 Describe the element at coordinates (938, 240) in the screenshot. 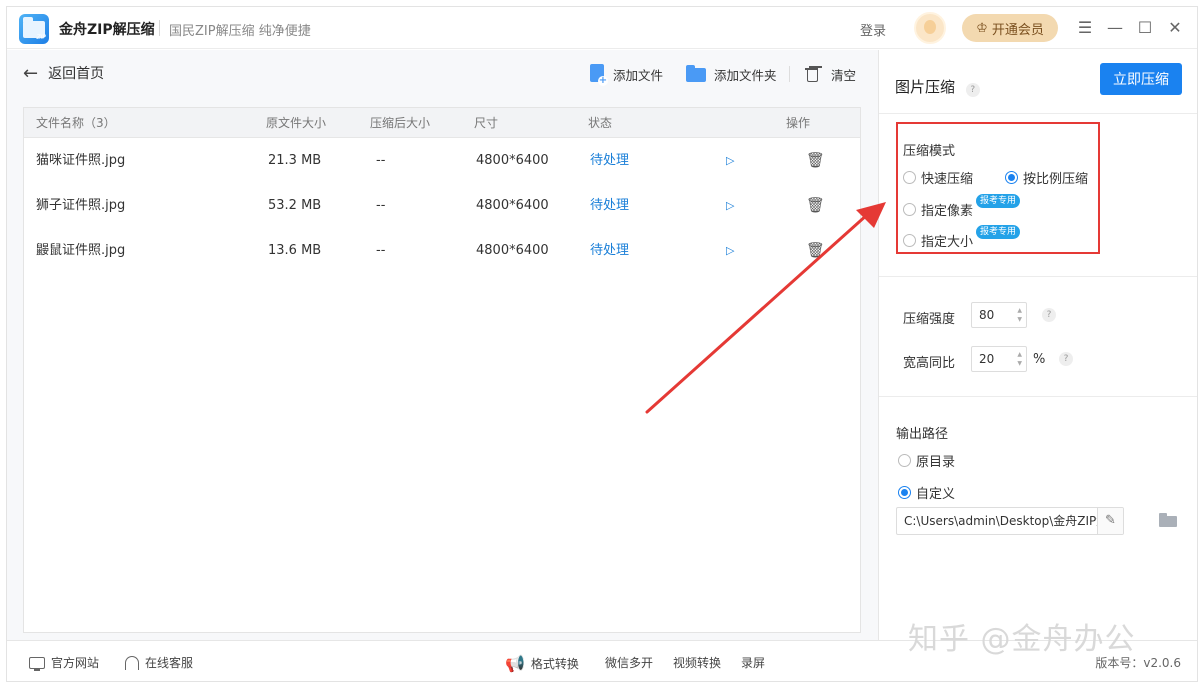

I see `mode-size-radio: 指定大小` at that location.